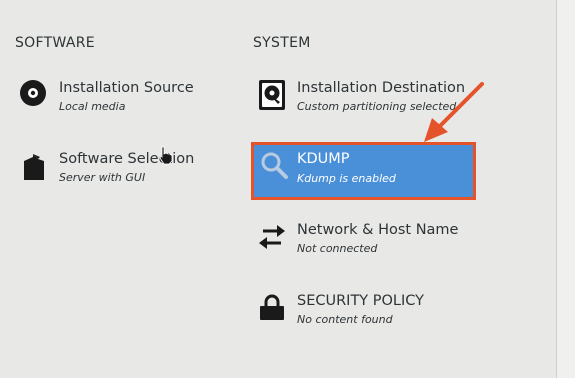 This screenshot has height=378, width=575. Describe the element at coordinates (337, 248) in the screenshot. I see `spoke-status: Not connected` at that location.